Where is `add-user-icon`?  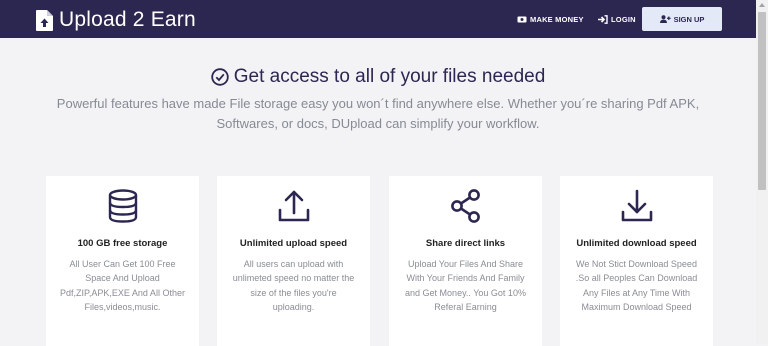
add-user-icon is located at coordinates (665, 19).